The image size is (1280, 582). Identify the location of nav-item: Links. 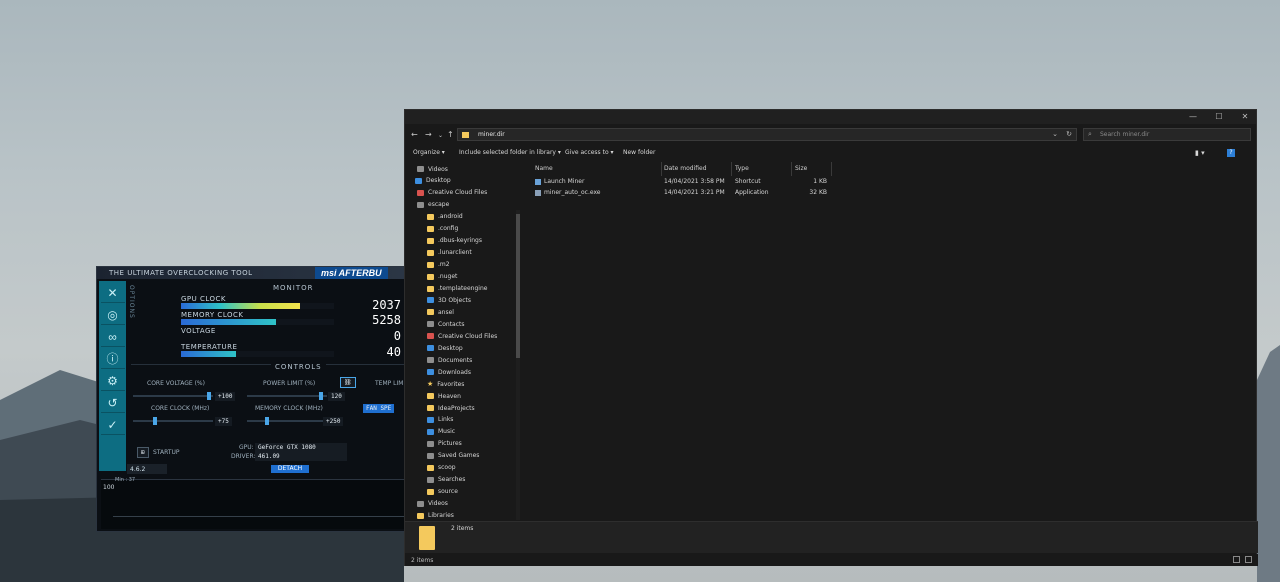
(440, 420).